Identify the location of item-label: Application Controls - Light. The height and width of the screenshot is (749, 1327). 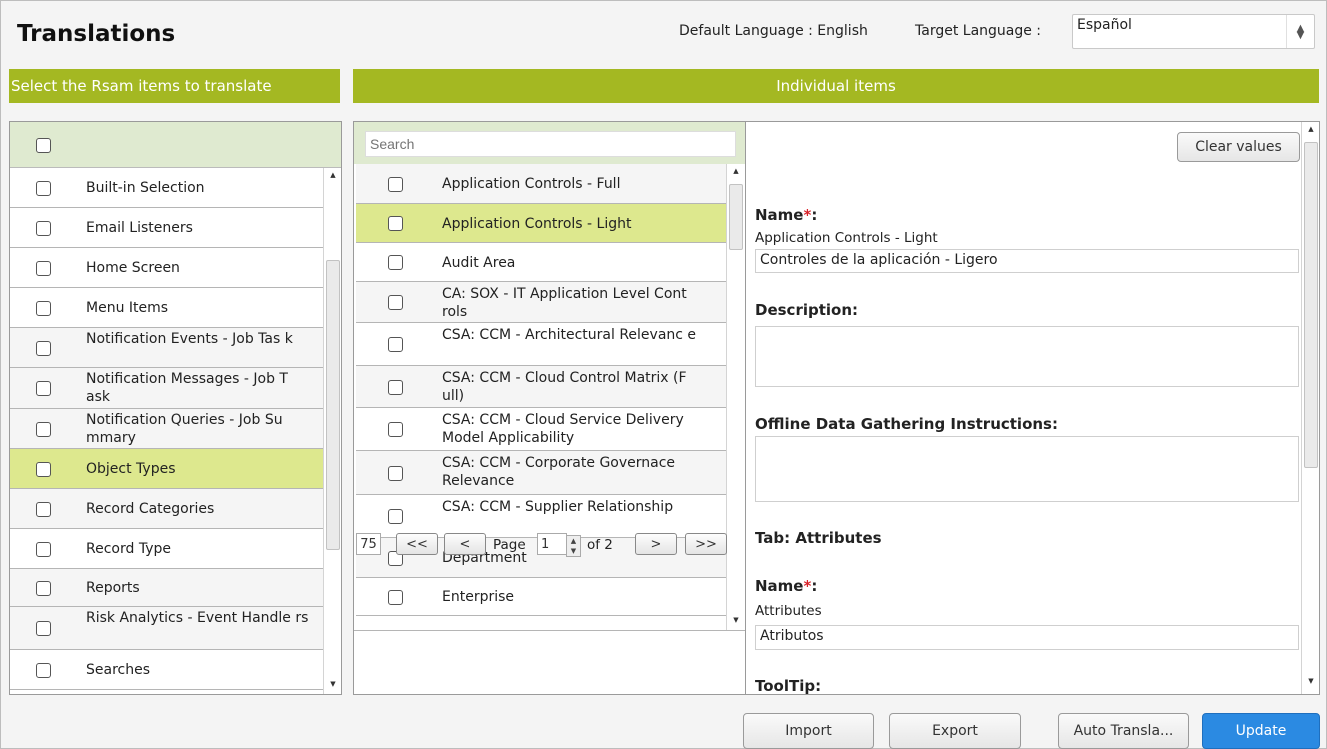
(537, 223).